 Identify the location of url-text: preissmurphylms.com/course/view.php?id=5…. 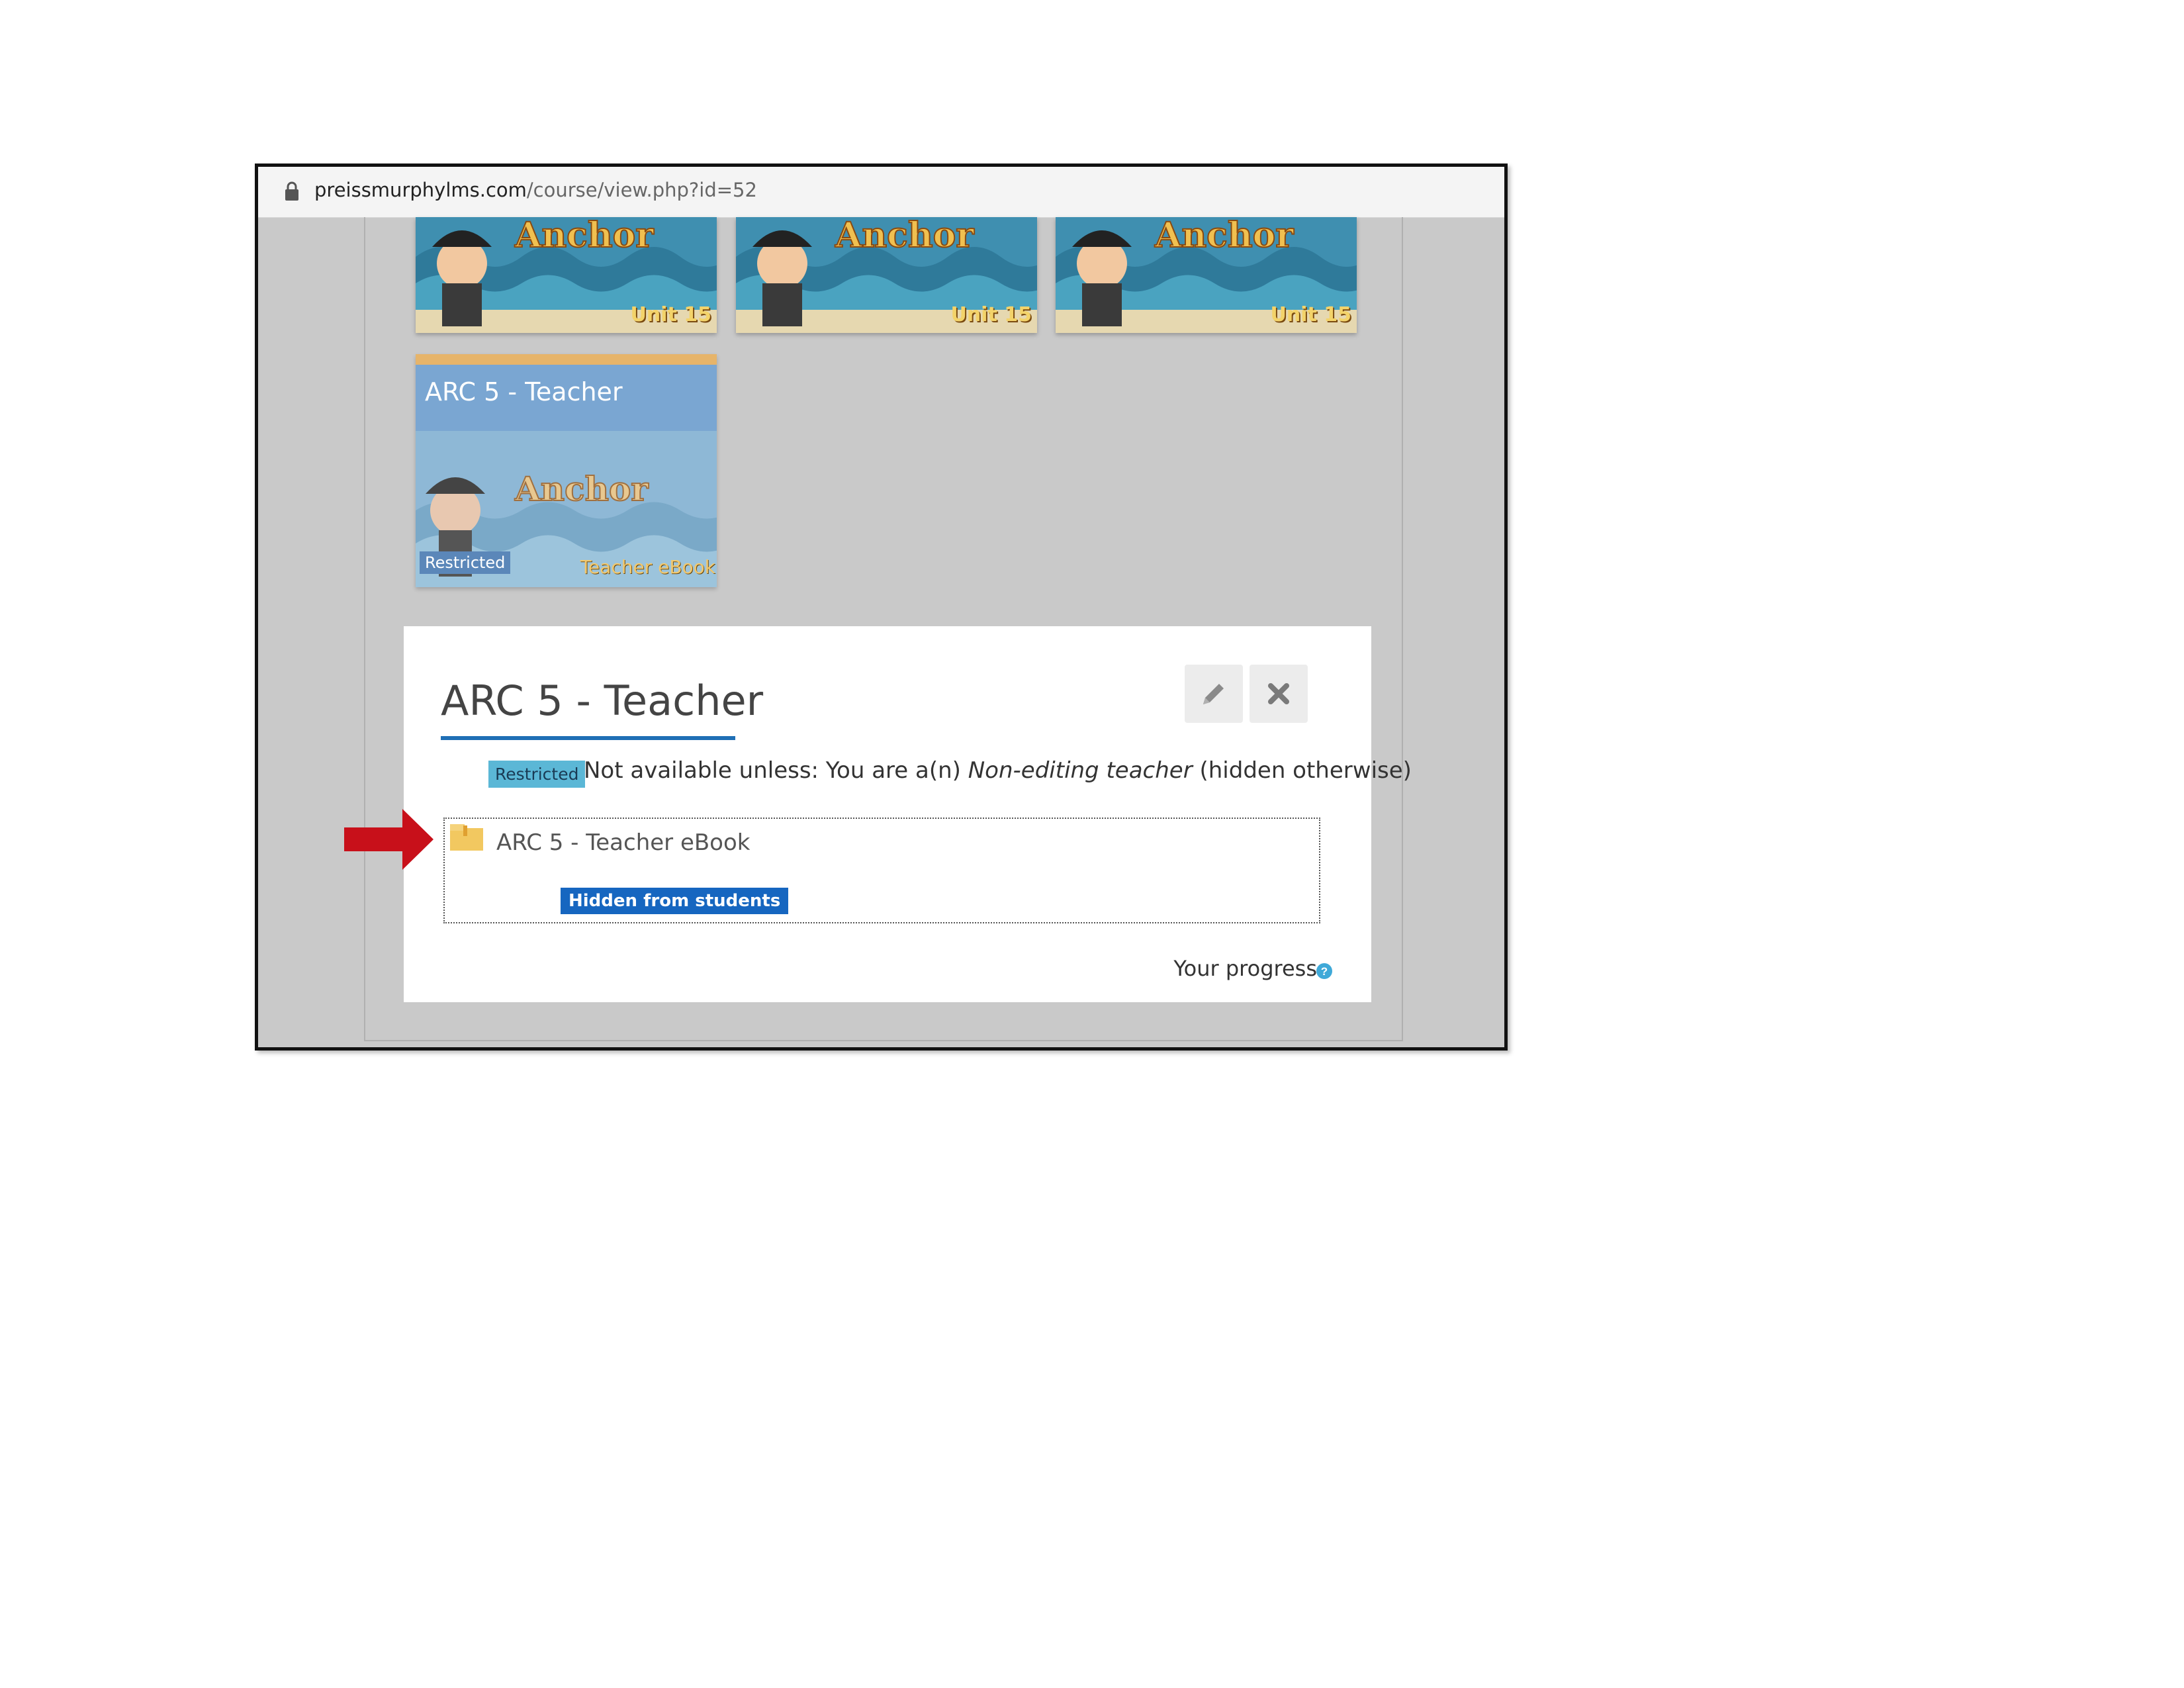
(535, 190).